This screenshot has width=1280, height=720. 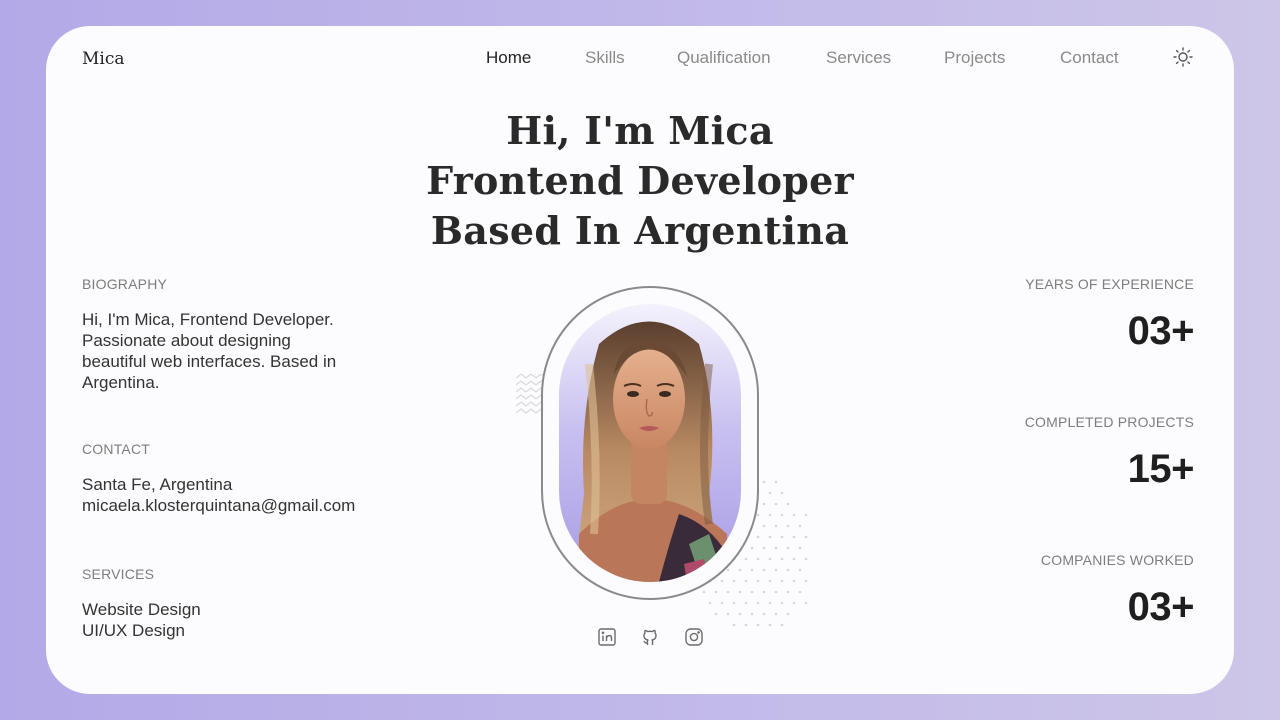 I want to click on stat-value-companies: 03+, so click(x=1161, y=607).